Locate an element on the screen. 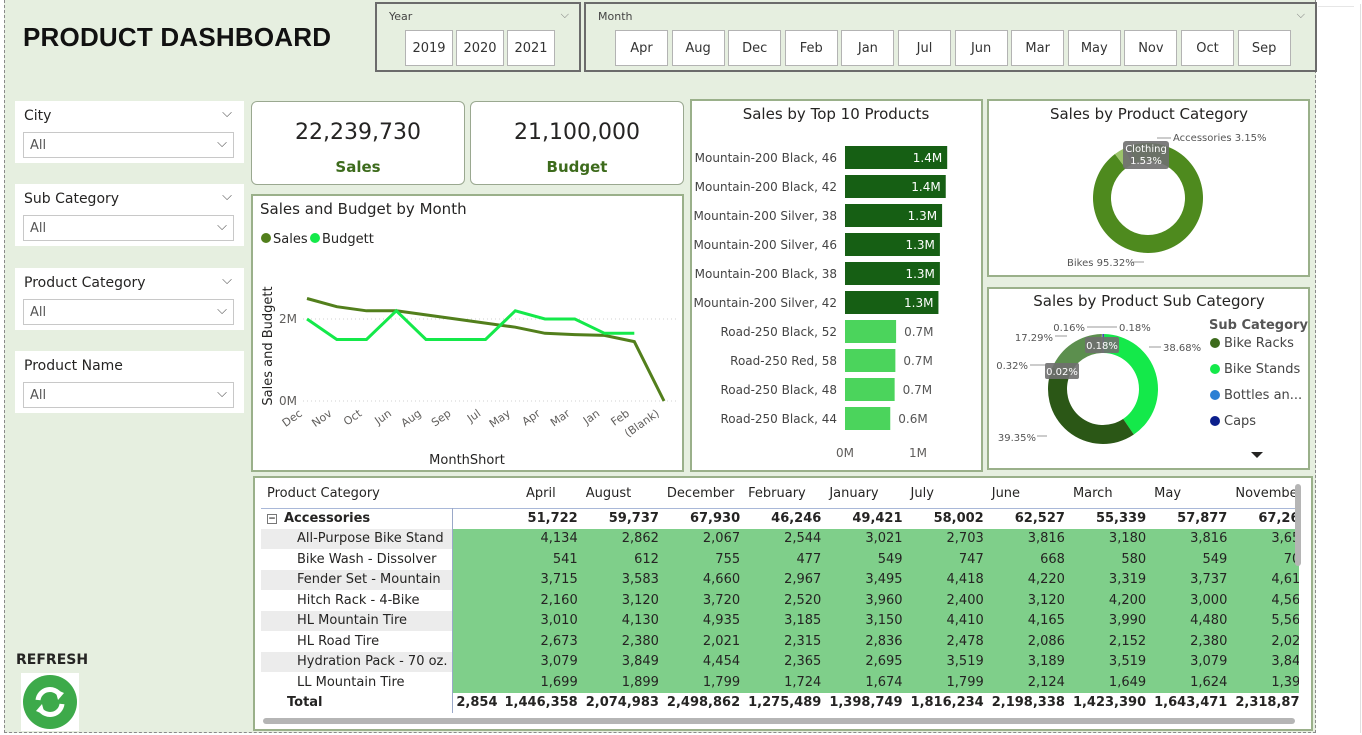 Image resolution: width=1362 pixels, height=735 pixels. total-first-value: 2,854 is located at coordinates (476, 702).